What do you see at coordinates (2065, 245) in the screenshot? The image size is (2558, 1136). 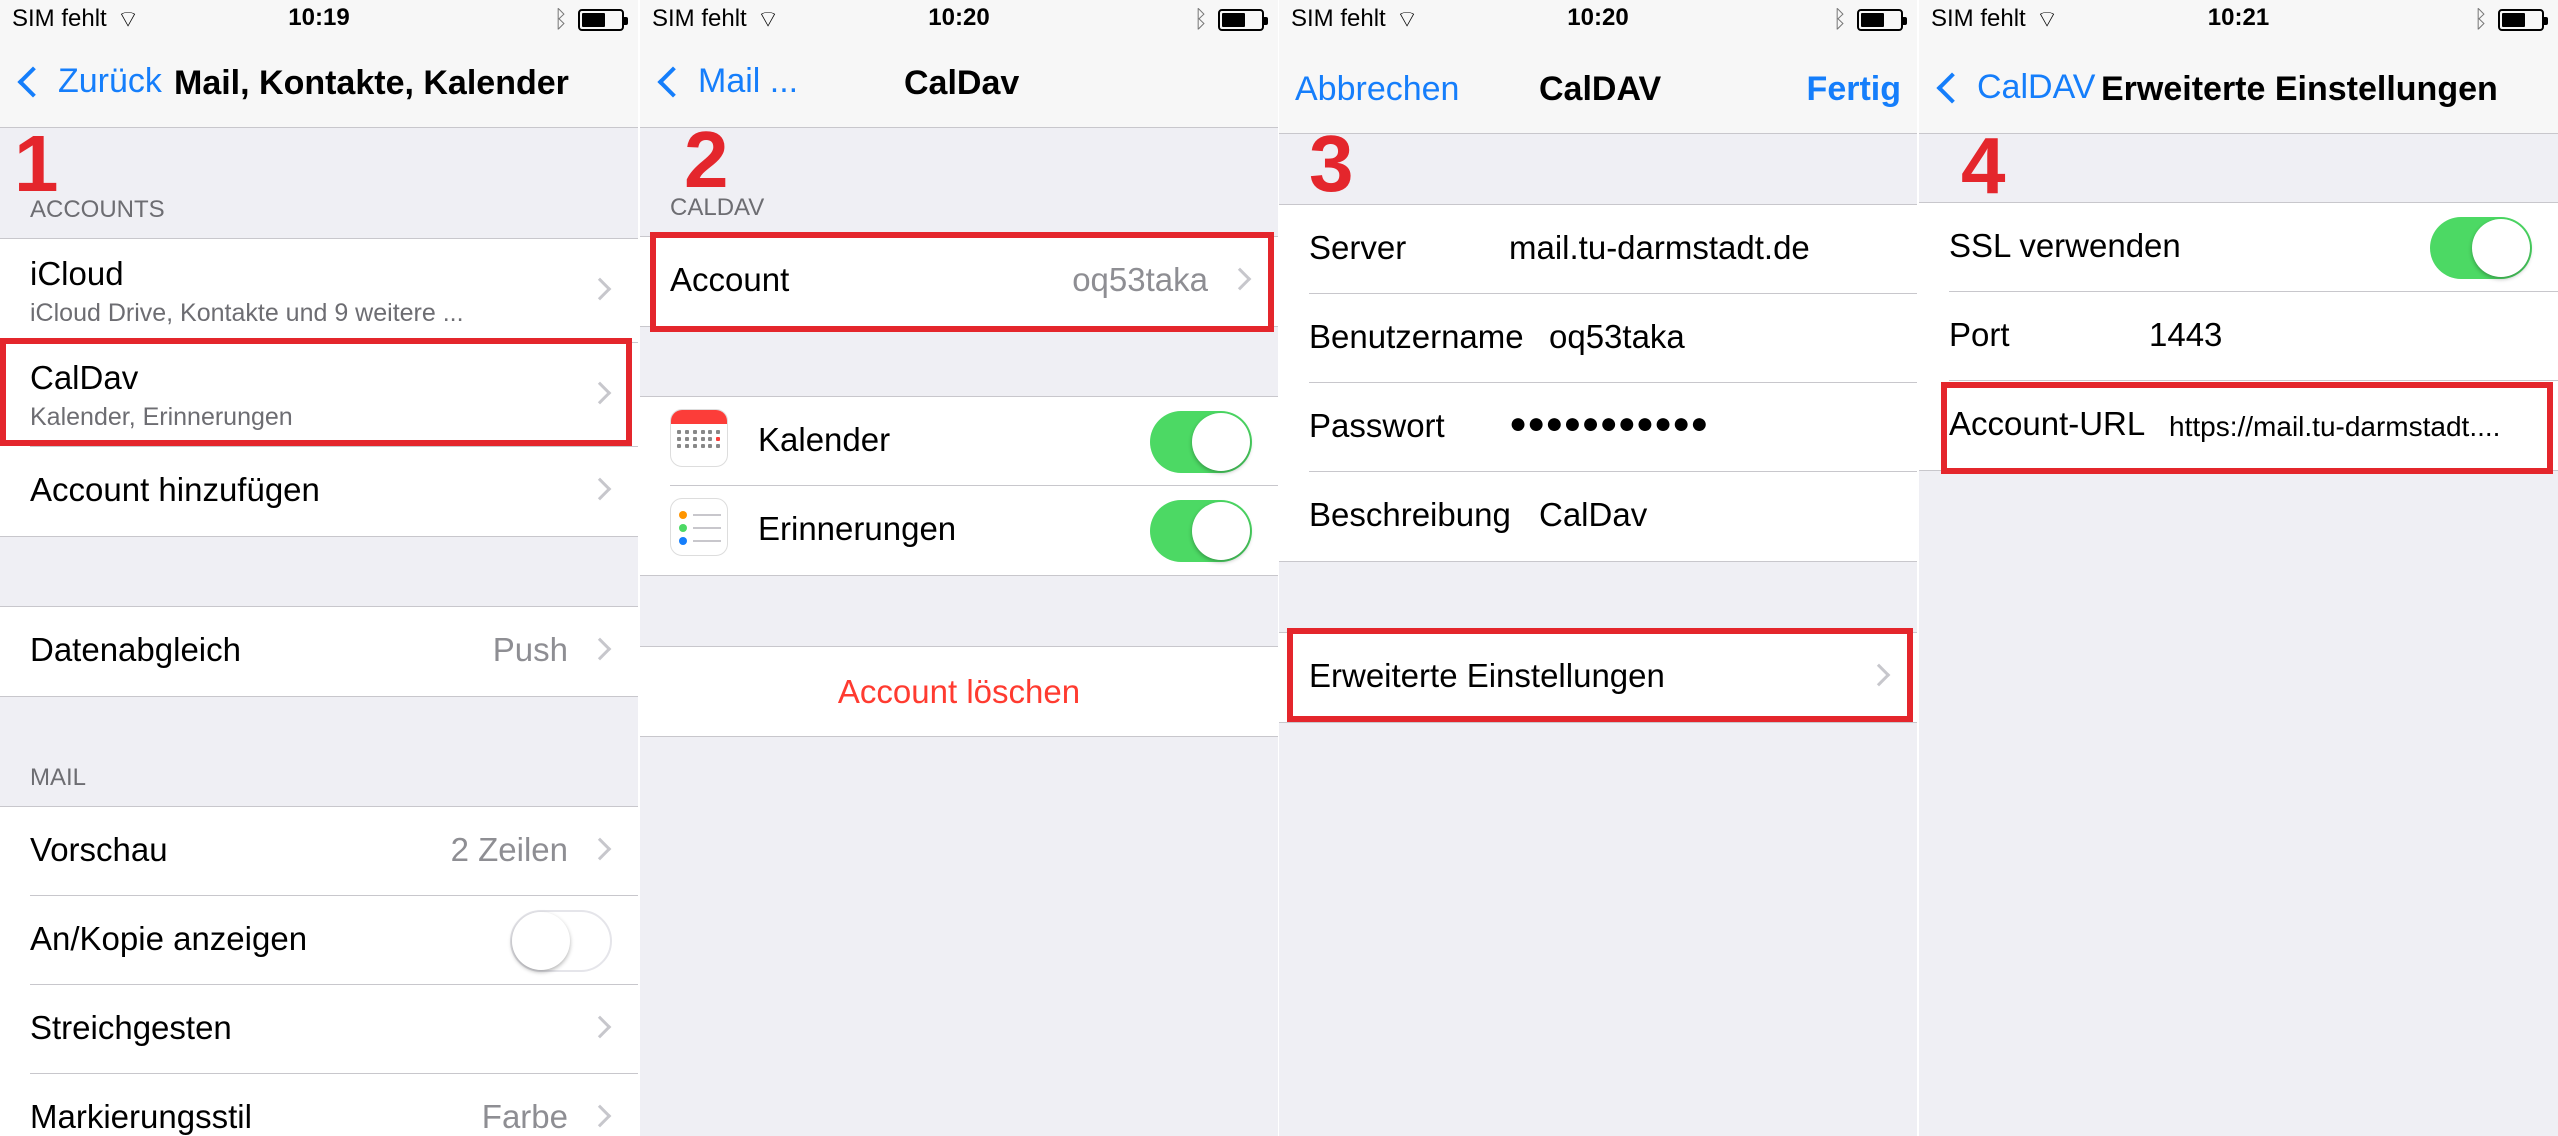 I see `row-label: SSL verwenden` at bounding box center [2065, 245].